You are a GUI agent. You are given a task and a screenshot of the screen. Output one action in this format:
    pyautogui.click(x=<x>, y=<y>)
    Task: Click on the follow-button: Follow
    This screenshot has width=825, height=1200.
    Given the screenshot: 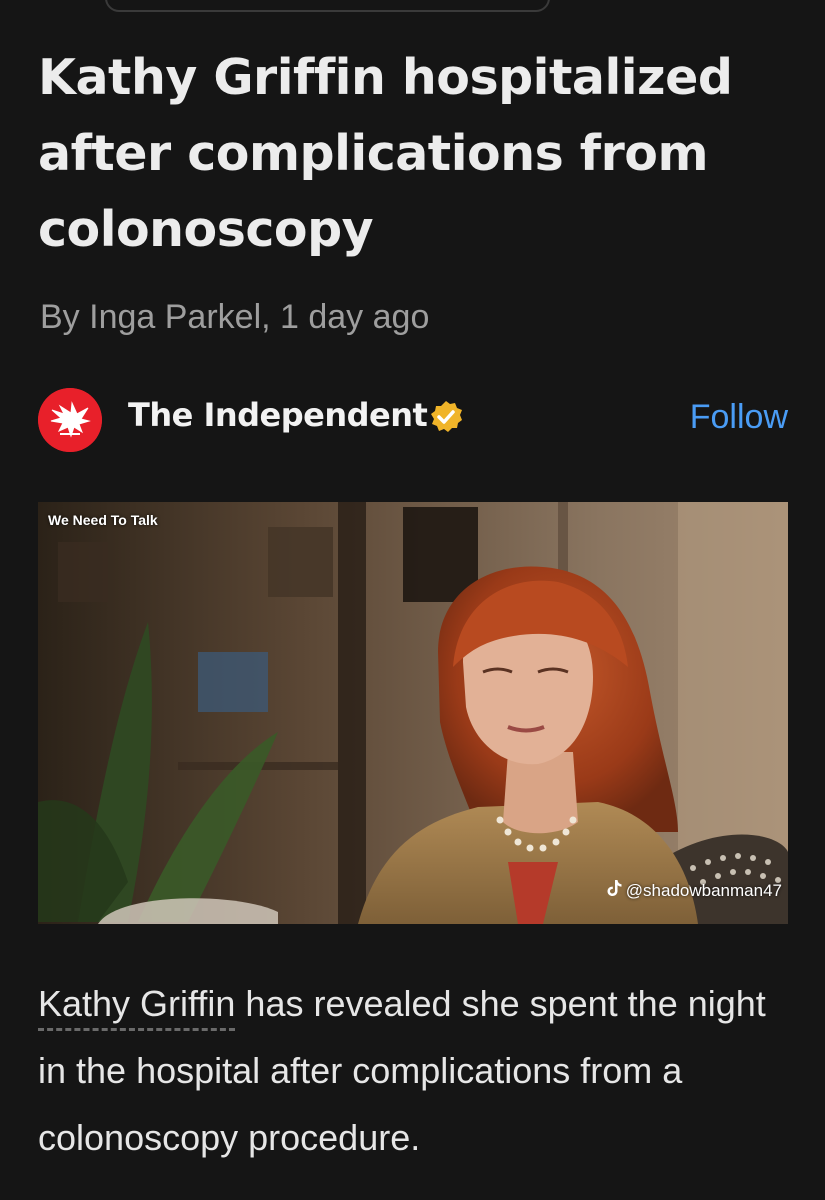 What is the action you would take?
    pyautogui.click(x=739, y=417)
    